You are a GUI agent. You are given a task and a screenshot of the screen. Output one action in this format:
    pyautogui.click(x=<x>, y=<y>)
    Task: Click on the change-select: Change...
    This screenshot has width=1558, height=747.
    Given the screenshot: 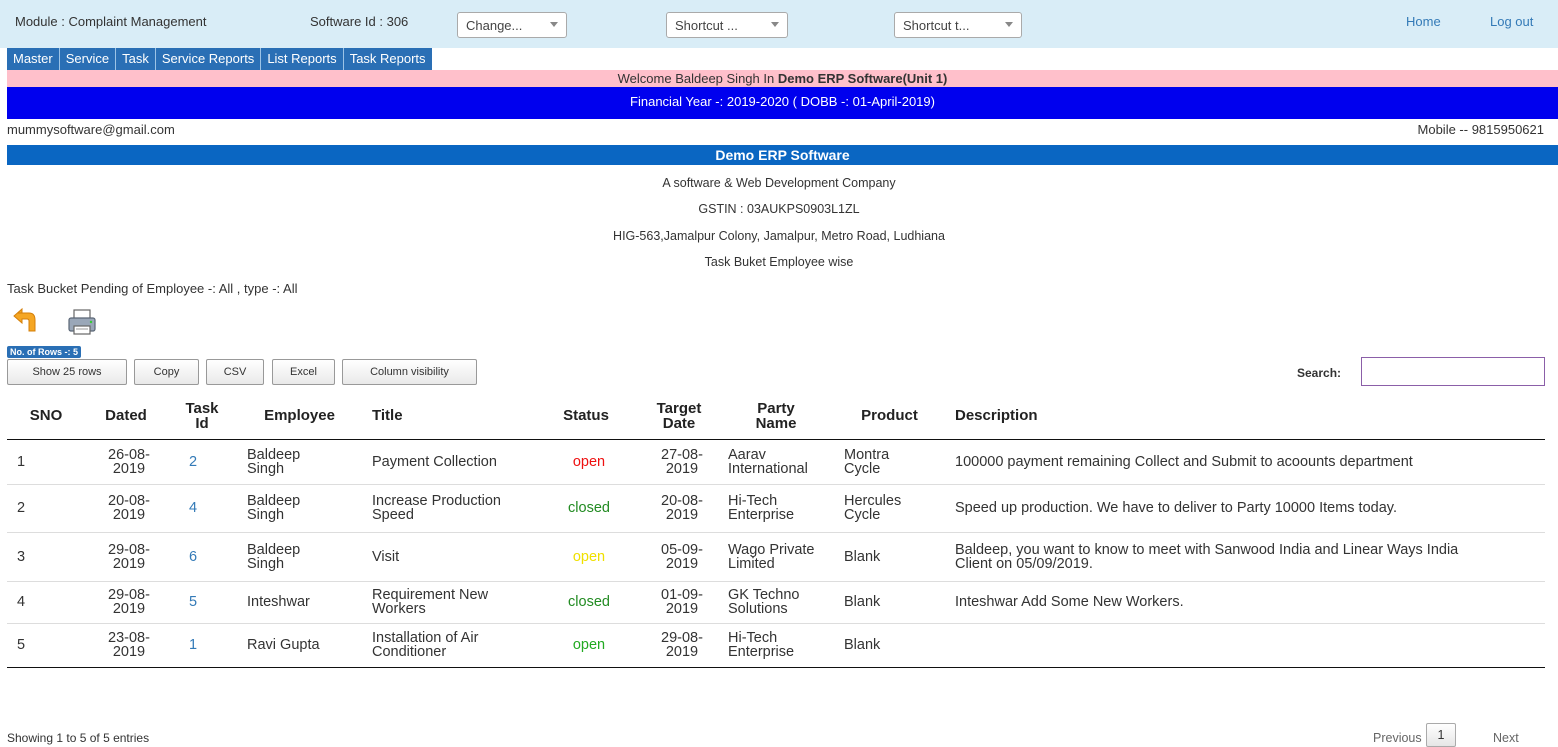 What is the action you would take?
    pyautogui.click(x=512, y=25)
    